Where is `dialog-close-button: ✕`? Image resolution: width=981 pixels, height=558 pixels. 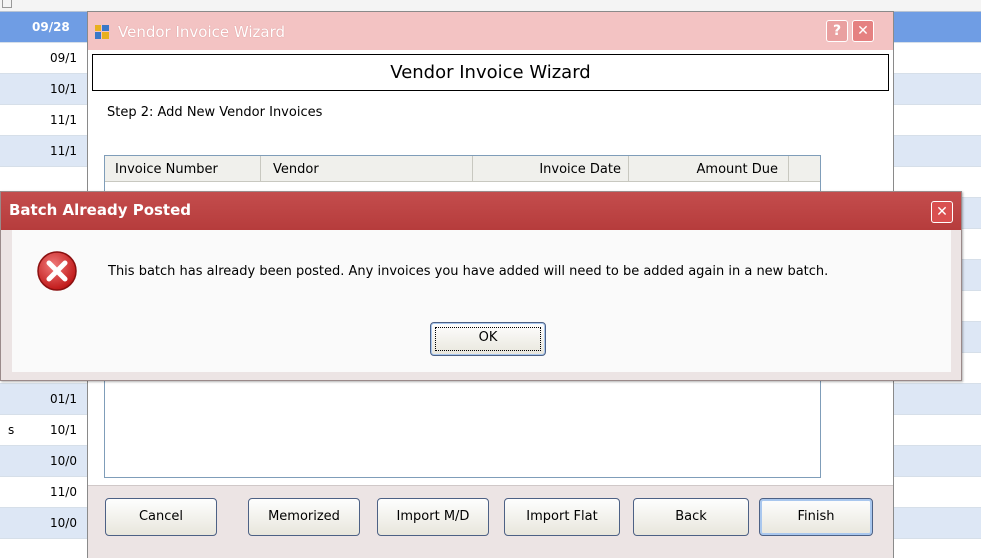 dialog-close-button: ✕ is located at coordinates (942, 212).